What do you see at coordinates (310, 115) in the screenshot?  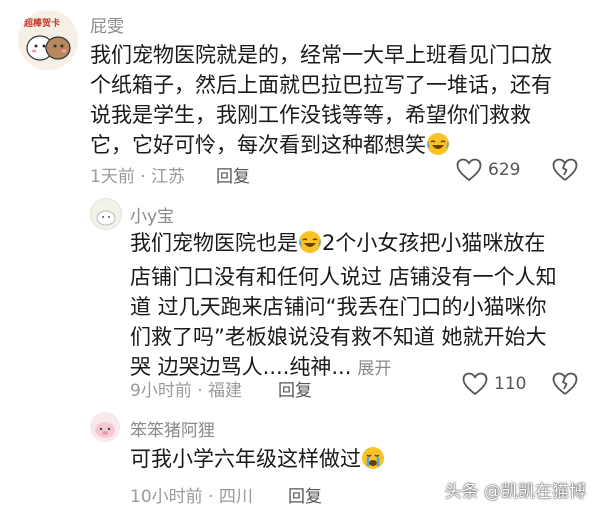 I see `comment-line: 说我是学生，我刚工作没钱等等，希望你们救救` at bounding box center [310, 115].